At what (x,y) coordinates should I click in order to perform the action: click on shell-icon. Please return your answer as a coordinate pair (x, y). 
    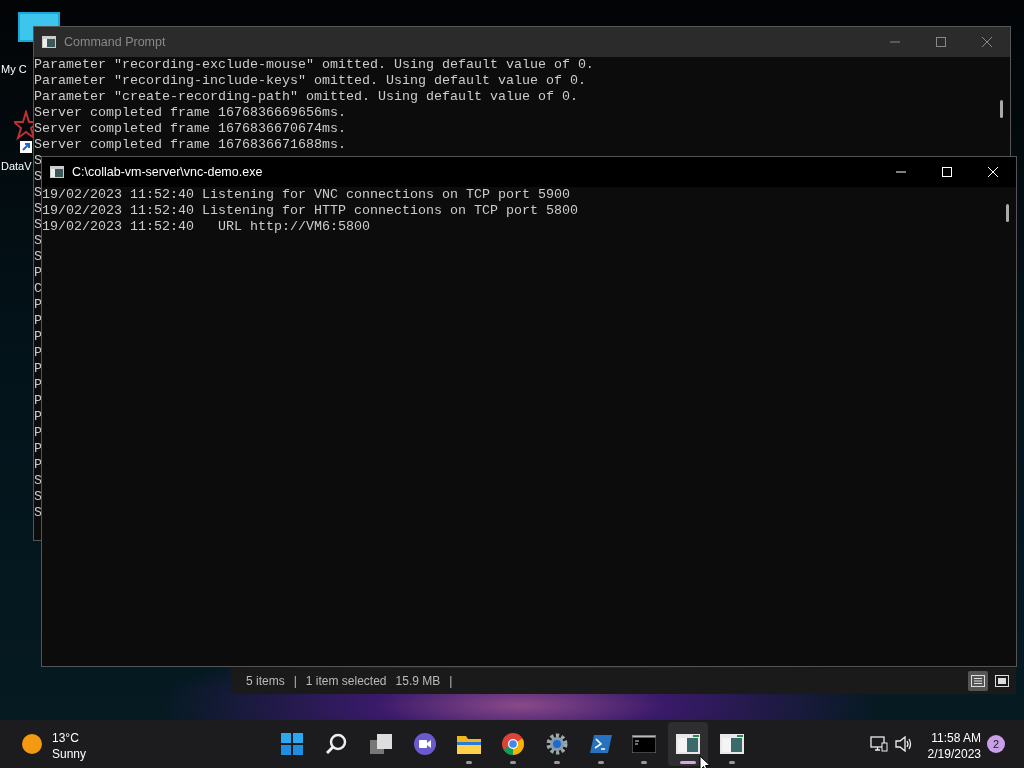
    Looking at the image, I should click on (601, 744).